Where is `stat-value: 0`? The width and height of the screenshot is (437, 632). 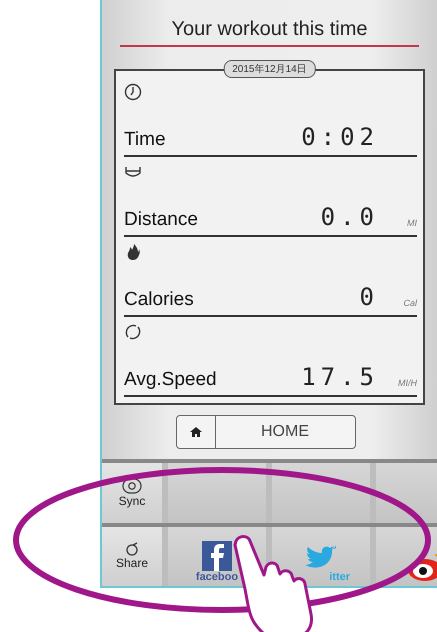 stat-value: 0 is located at coordinates (368, 297).